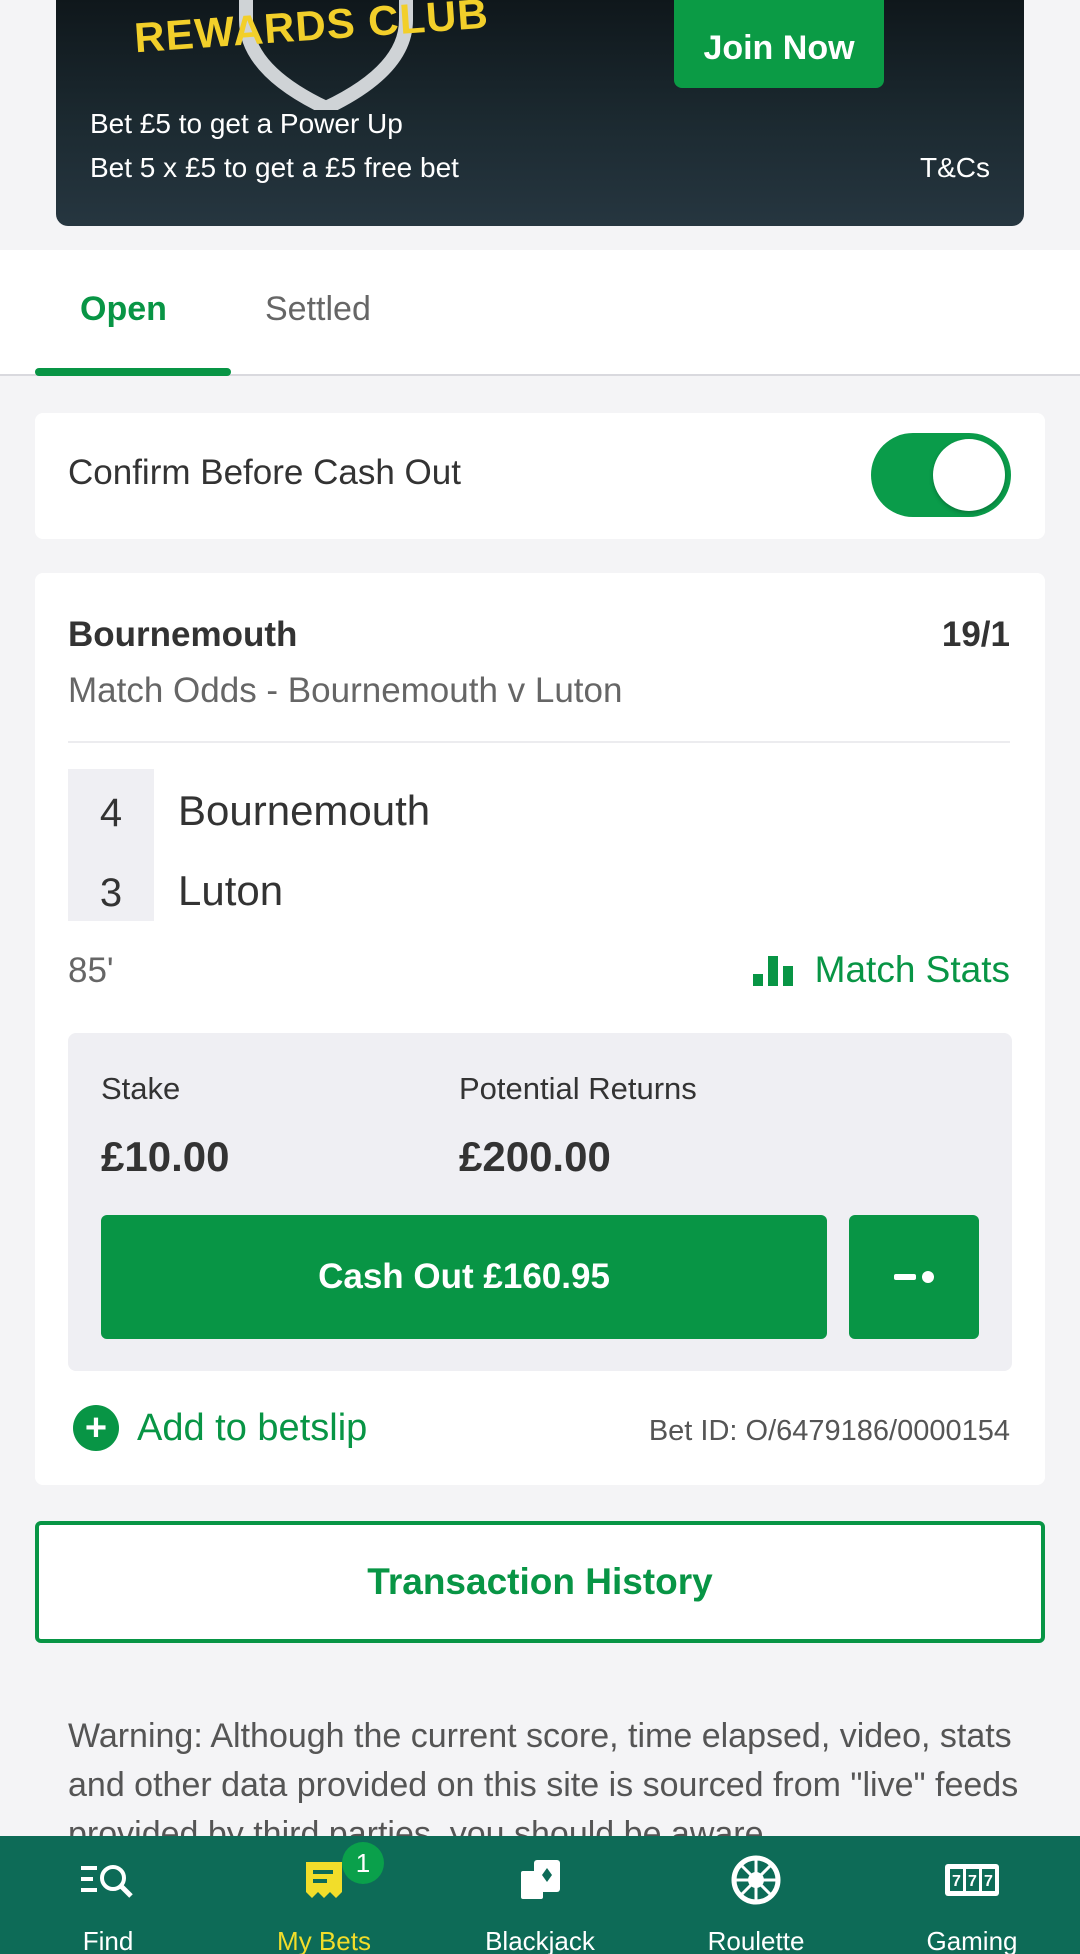 The width and height of the screenshot is (1080, 1954). What do you see at coordinates (274, 167) in the screenshot?
I see `promo-line-2: Bet 5 x £5 to get a £5 free bet` at bounding box center [274, 167].